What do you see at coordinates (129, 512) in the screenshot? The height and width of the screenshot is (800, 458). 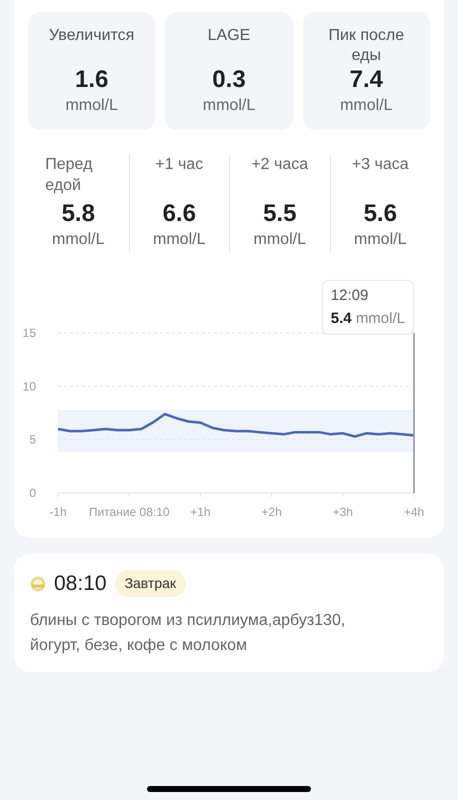 I see `x-tick-label: Питание 08:10` at bounding box center [129, 512].